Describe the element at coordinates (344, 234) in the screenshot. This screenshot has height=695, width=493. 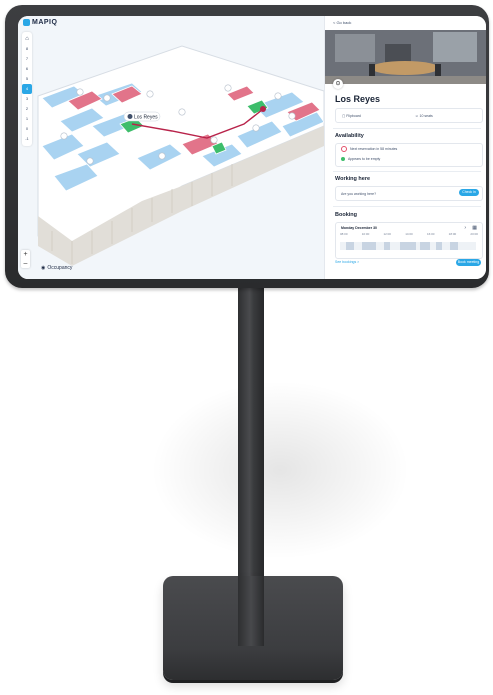
I see `time-tick: 08:00` at that location.